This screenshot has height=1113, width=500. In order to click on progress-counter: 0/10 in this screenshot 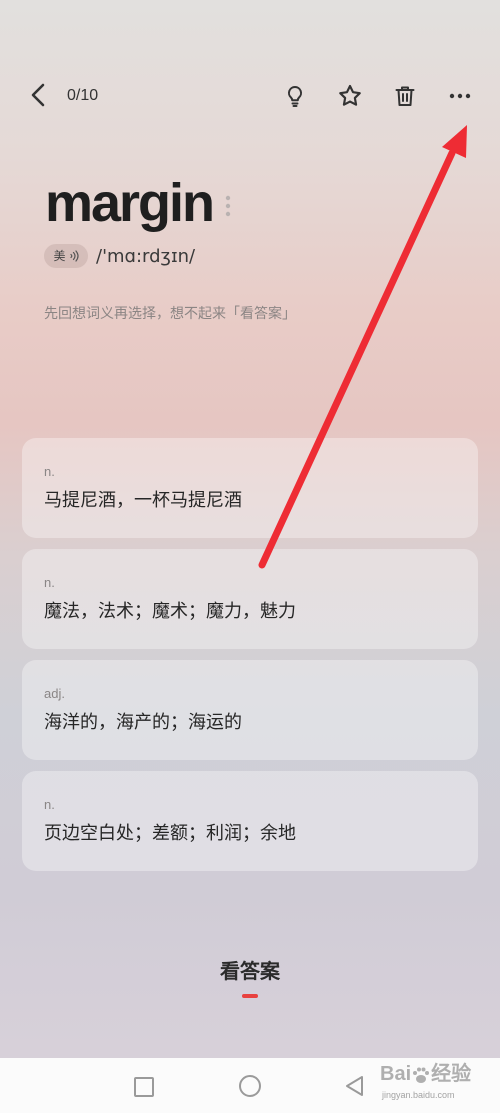, I will do `click(83, 95)`.